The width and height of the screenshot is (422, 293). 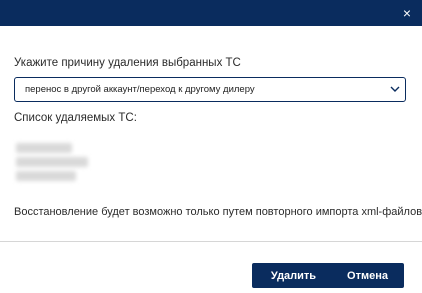 I want to click on close-icon: ×, so click(x=407, y=13).